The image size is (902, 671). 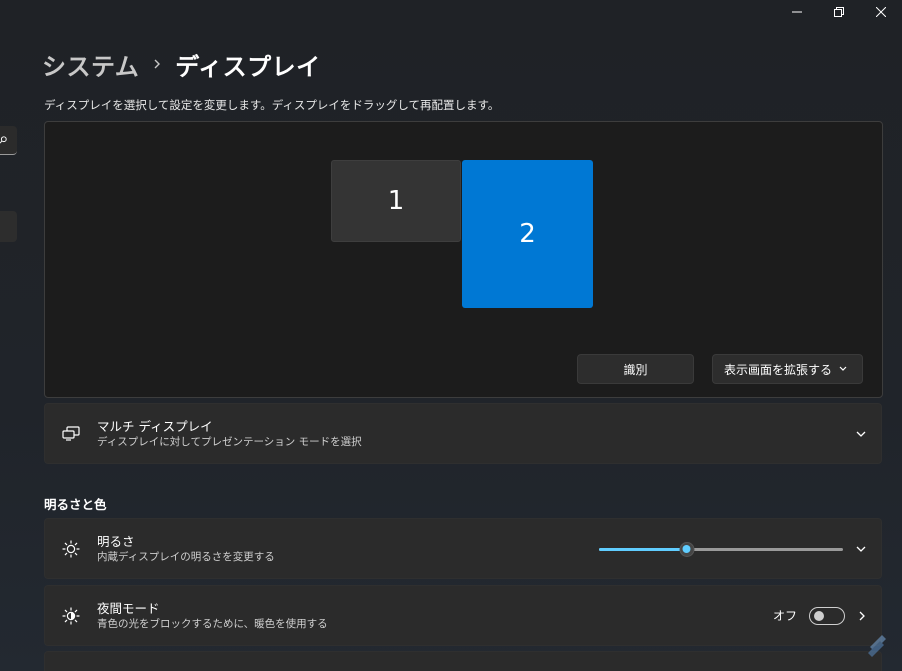 I want to click on night-mode-subtitle: 青色の光をブロックするために、暖色を使用する, so click(x=212, y=623).